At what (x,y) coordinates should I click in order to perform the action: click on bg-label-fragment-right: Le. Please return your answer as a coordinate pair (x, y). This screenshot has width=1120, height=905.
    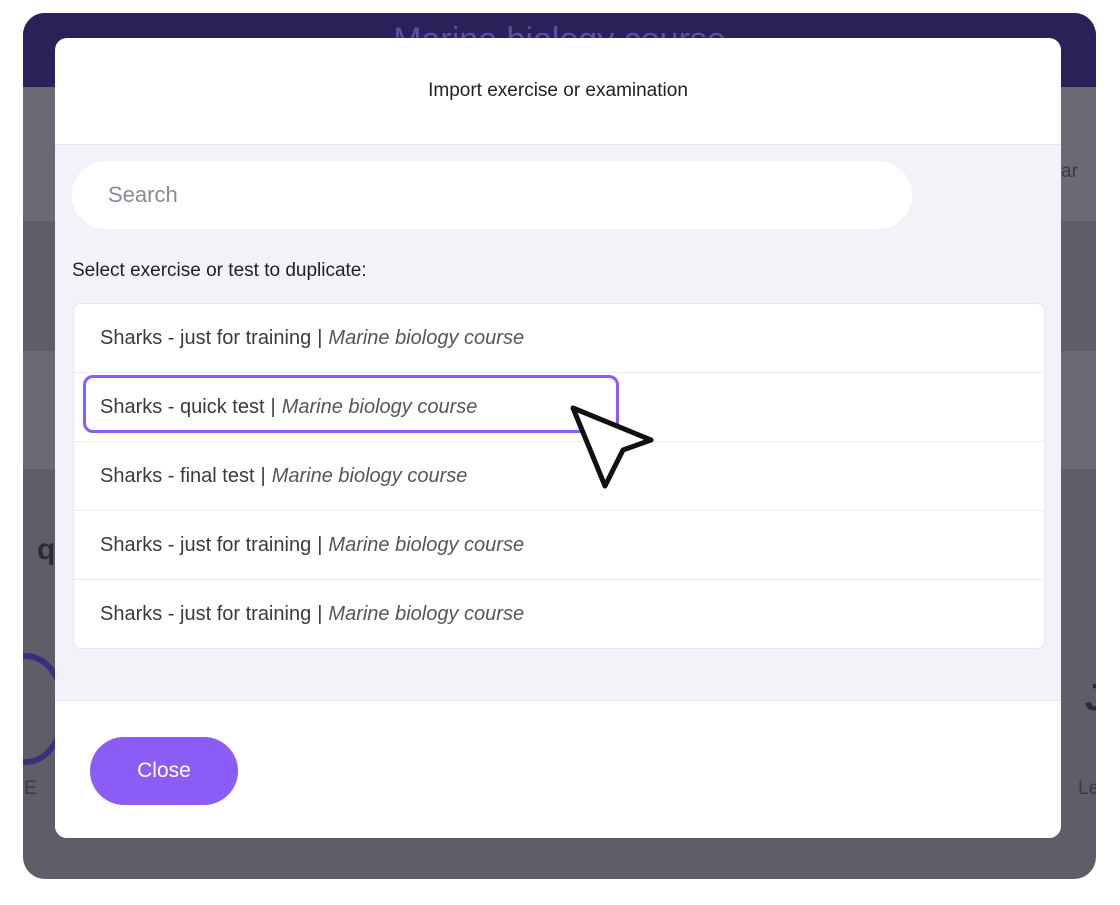
    Looking at the image, I should click on (1087, 788).